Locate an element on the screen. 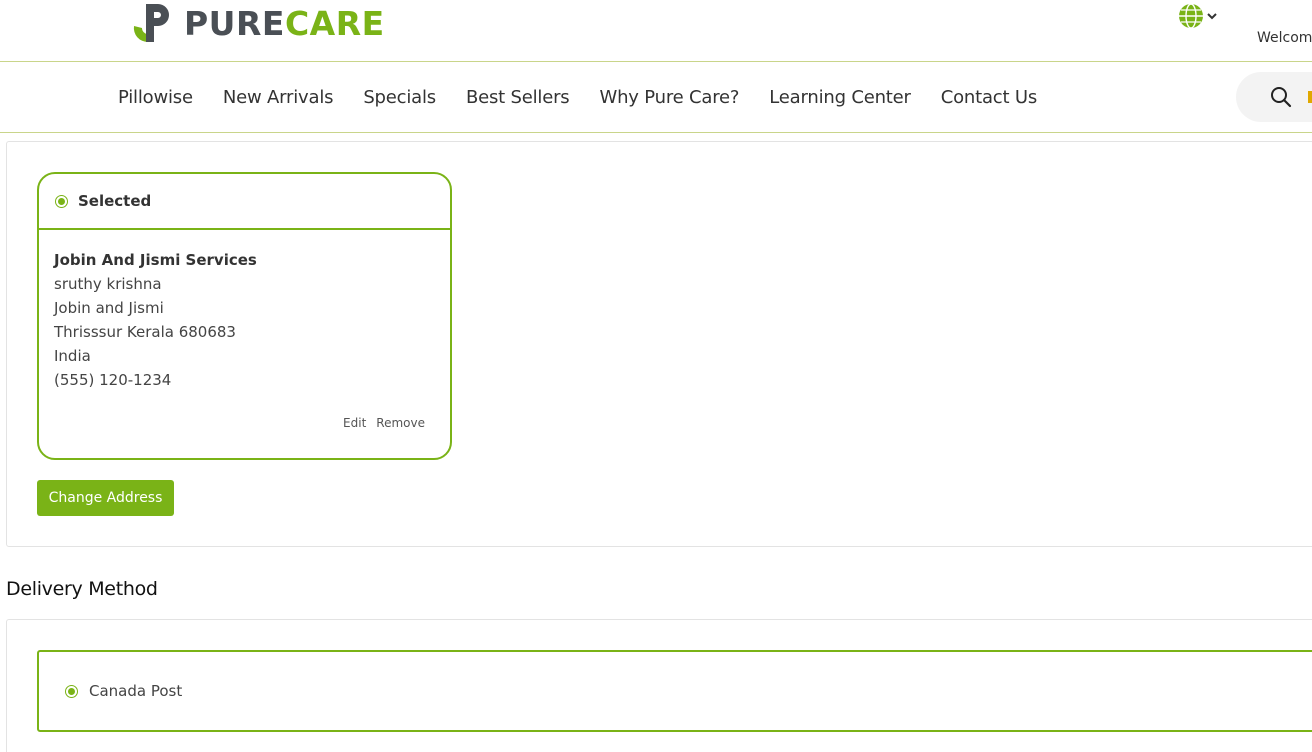 This screenshot has height=752, width=1312. nav-item-contact-us: Contact Us is located at coordinates (989, 97).